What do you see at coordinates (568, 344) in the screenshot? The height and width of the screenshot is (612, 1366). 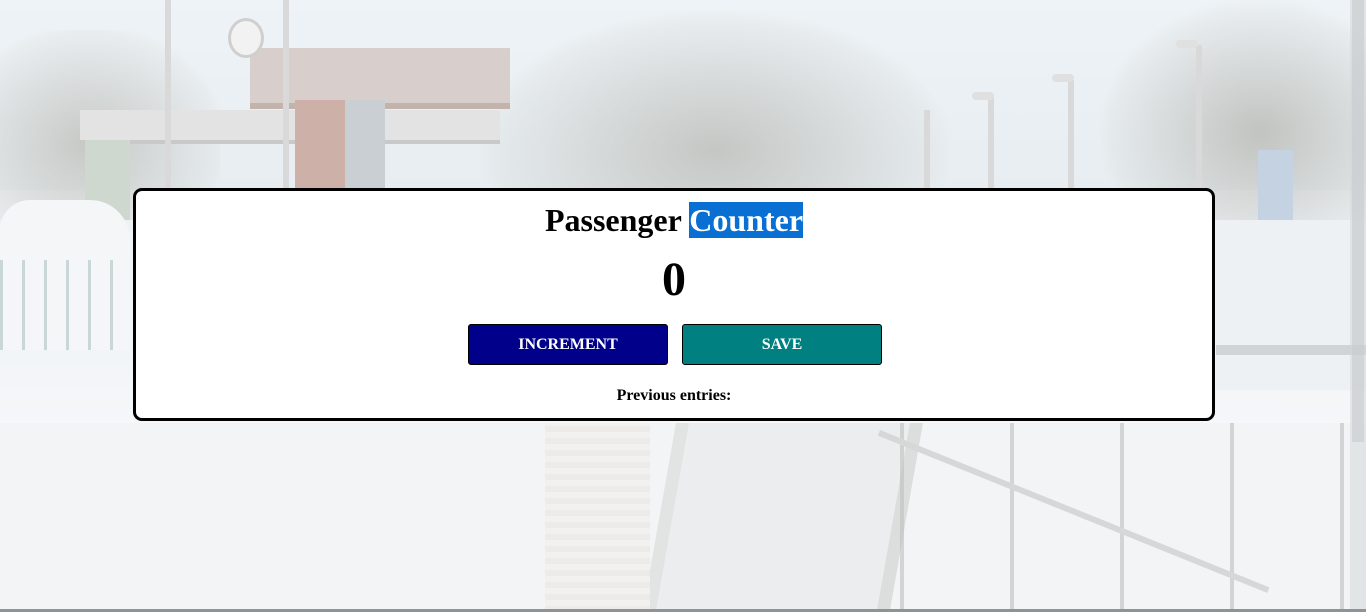 I see `increment-button: INCREMENT` at bounding box center [568, 344].